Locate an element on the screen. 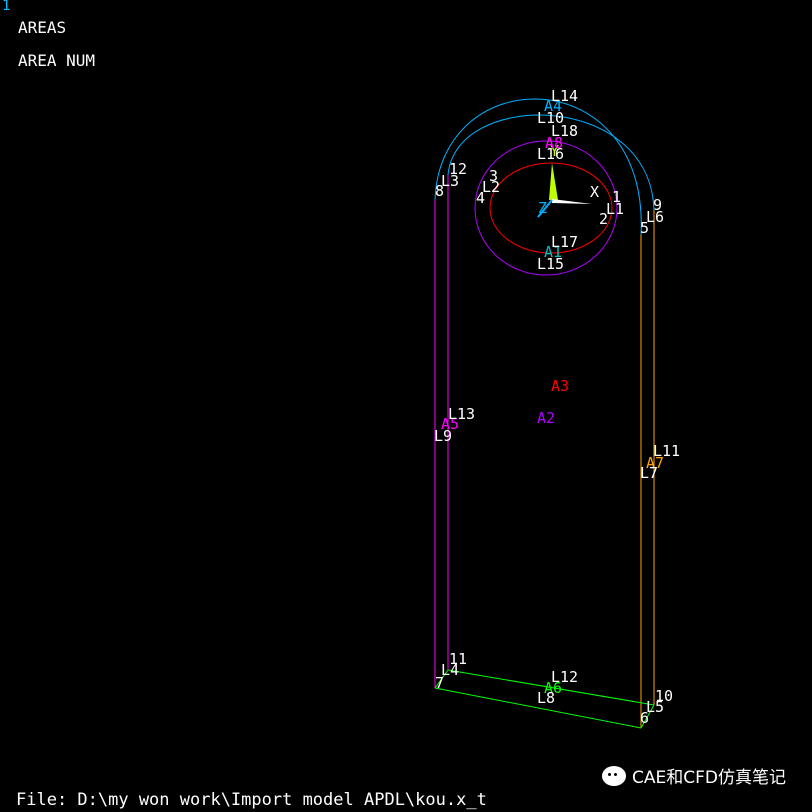 The image size is (812, 812). watermark: CAE和CFD仿真笔记 is located at coordinates (694, 775).